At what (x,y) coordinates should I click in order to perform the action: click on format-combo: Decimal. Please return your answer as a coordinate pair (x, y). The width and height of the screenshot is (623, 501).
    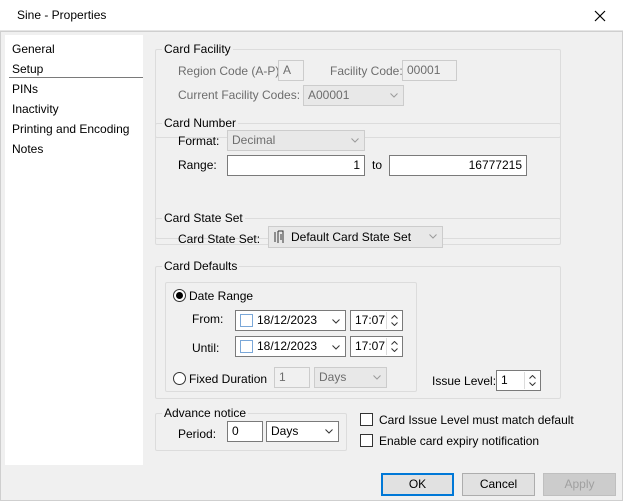
    Looking at the image, I should click on (296, 140).